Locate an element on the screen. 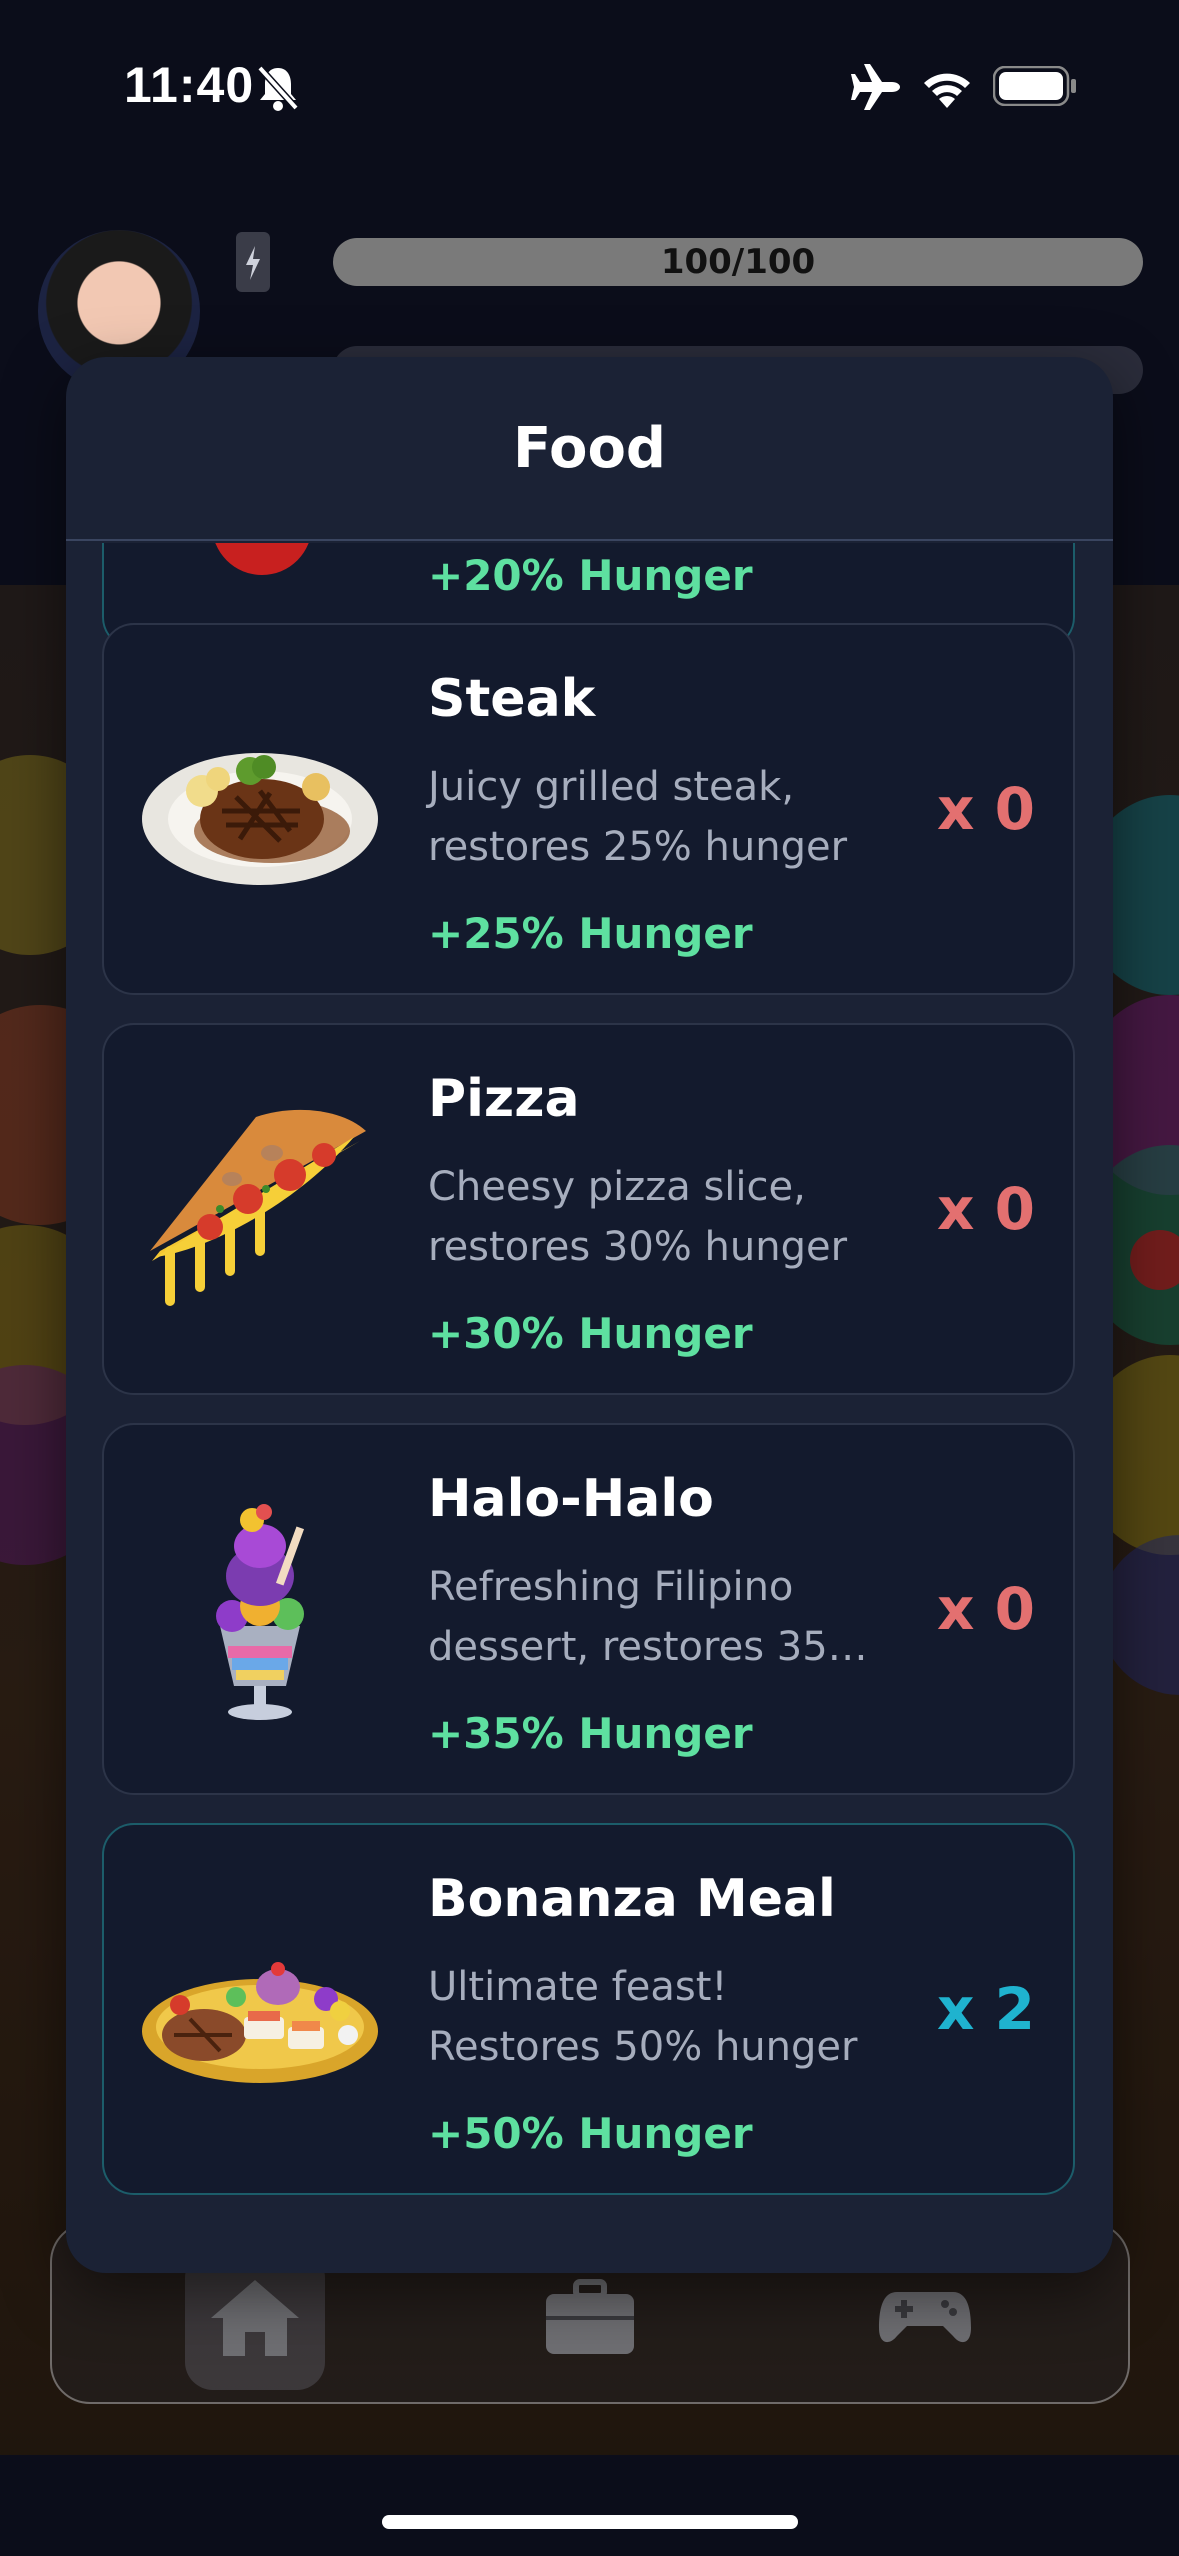  pizza-image is located at coordinates (260, 1211).